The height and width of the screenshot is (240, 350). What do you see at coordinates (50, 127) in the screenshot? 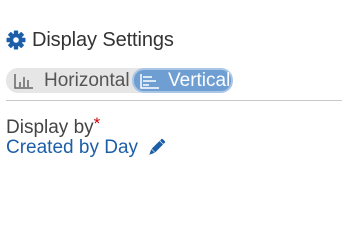
I see `display-by-label-text: Display by` at bounding box center [50, 127].